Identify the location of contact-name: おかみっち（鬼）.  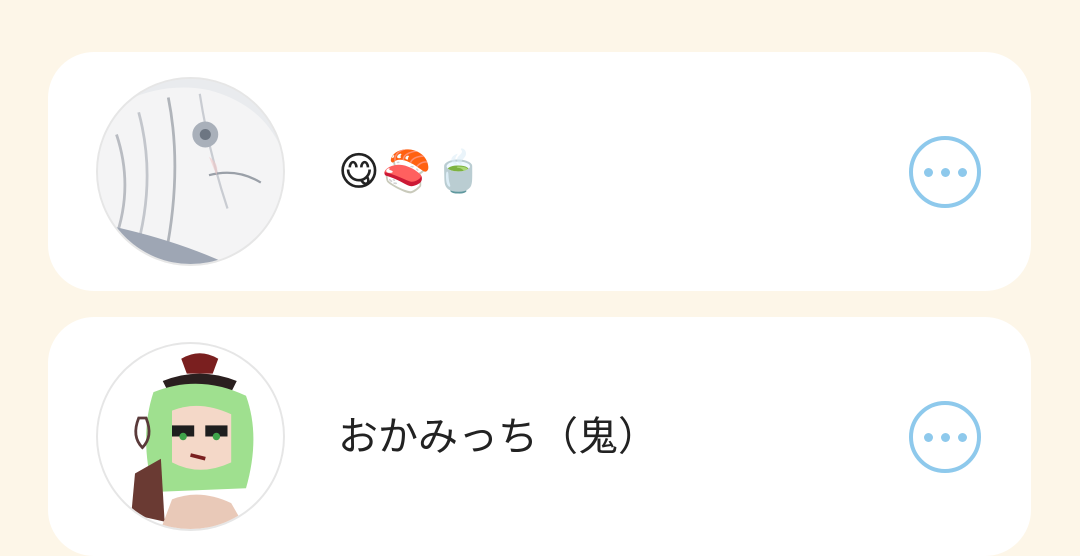
(498, 437).